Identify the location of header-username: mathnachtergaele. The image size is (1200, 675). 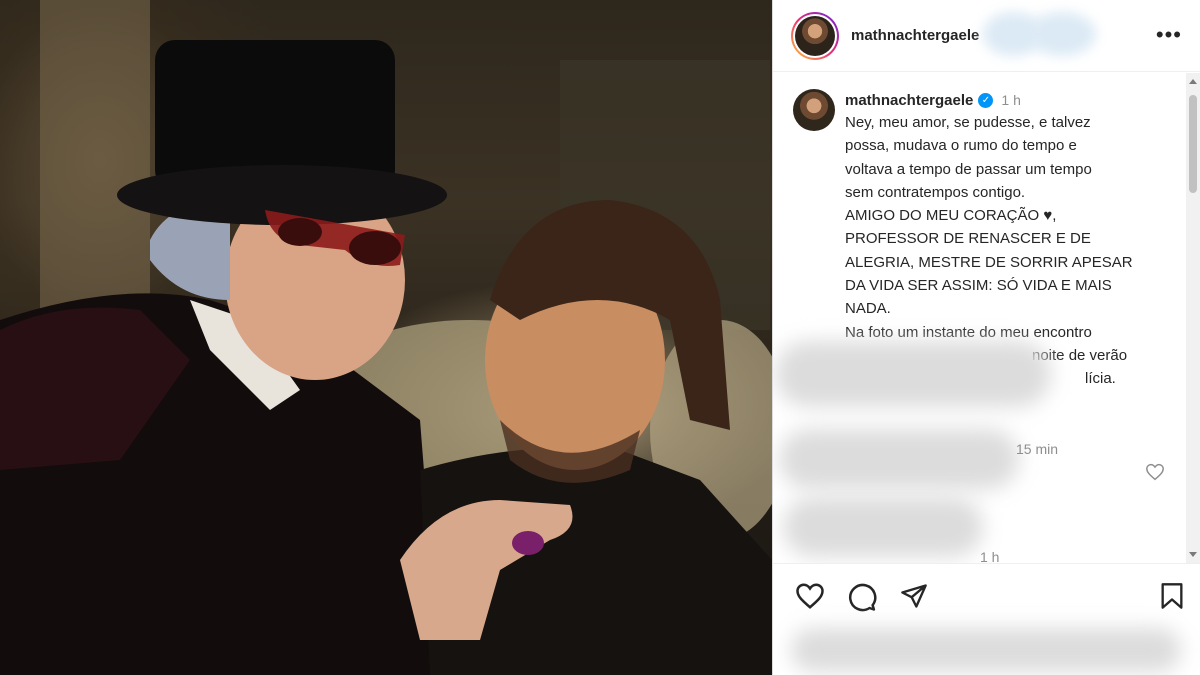
(915, 35).